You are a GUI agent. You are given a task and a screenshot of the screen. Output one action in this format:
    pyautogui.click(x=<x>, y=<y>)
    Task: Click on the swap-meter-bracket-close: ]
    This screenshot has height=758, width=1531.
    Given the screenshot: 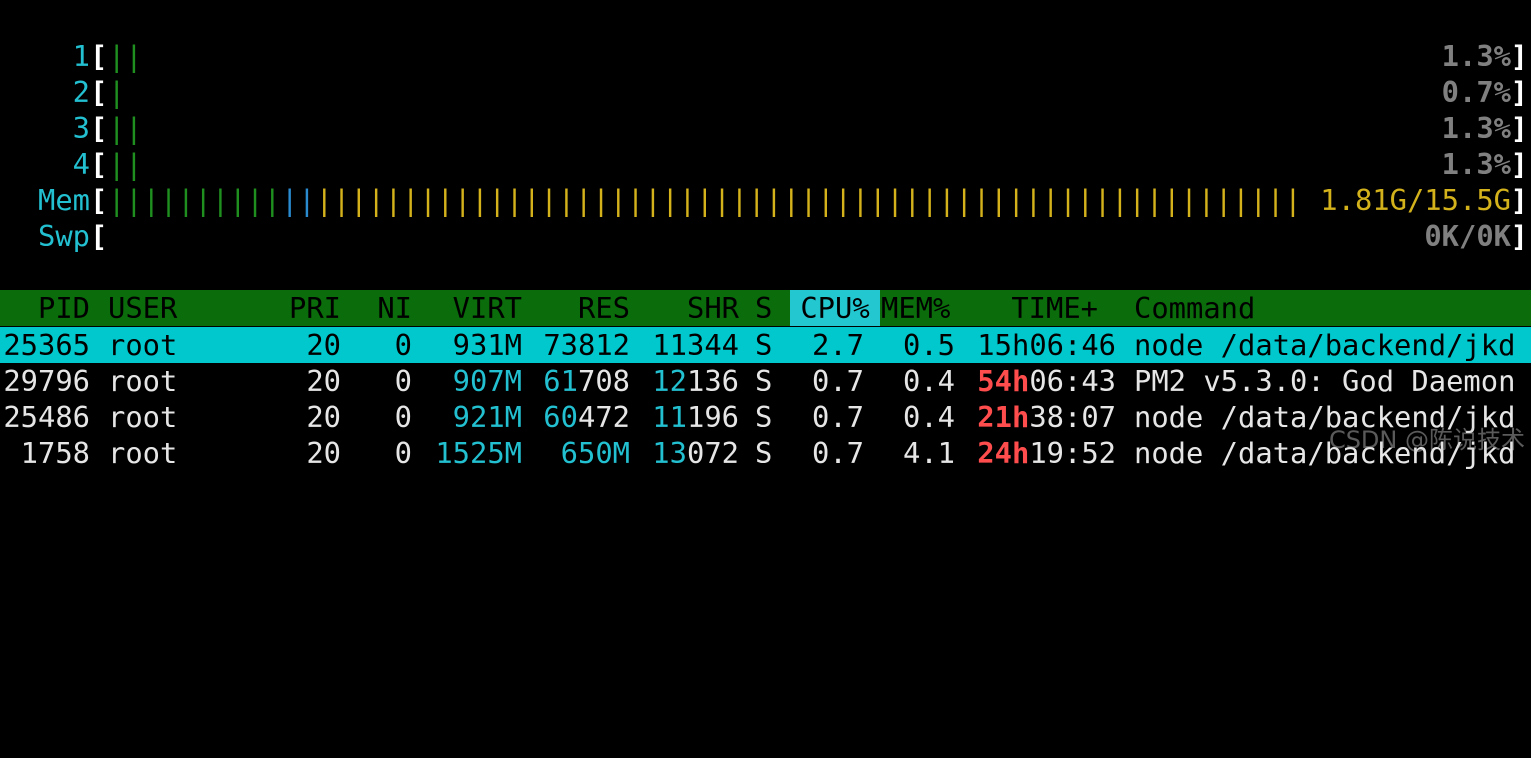 What is the action you would take?
    pyautogui.click(x=1519, y=236)
    